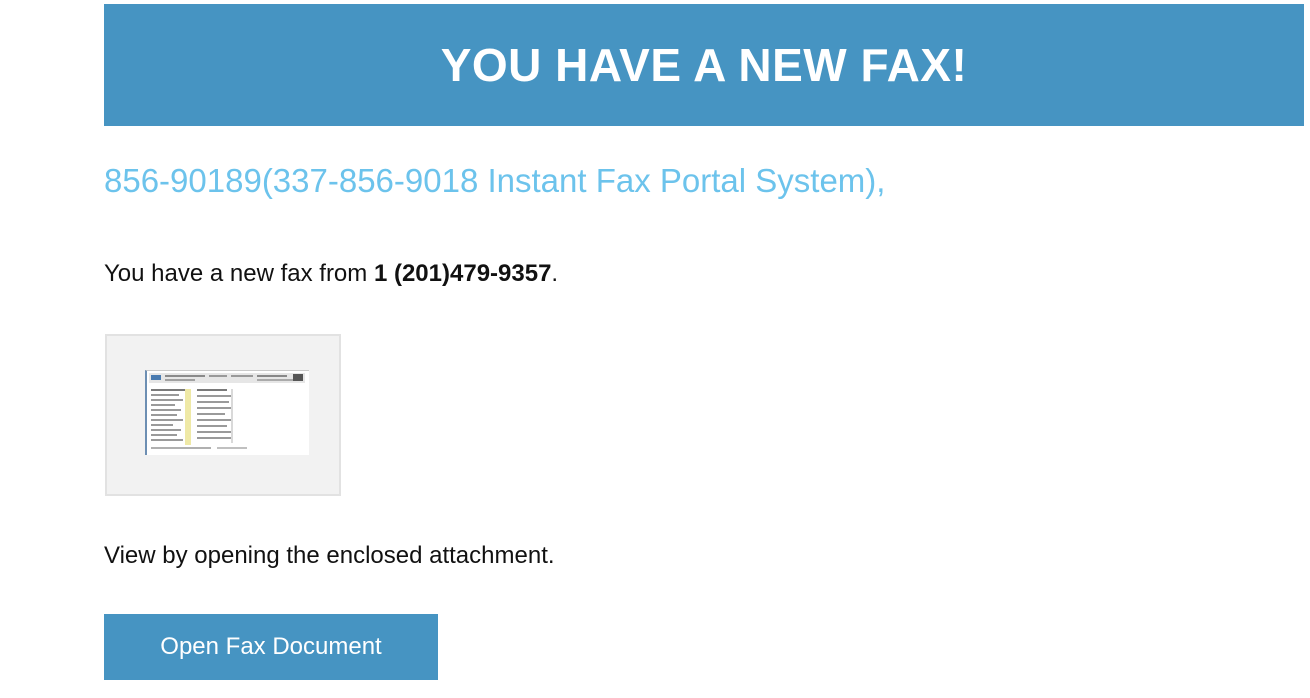 The width and height of the screenshot is (1310, 698). What do you see at coordinates (462, 273) in the screenshot?
I see `sender-number: 1 (201)479-9357` at bounding box center [462, 273].